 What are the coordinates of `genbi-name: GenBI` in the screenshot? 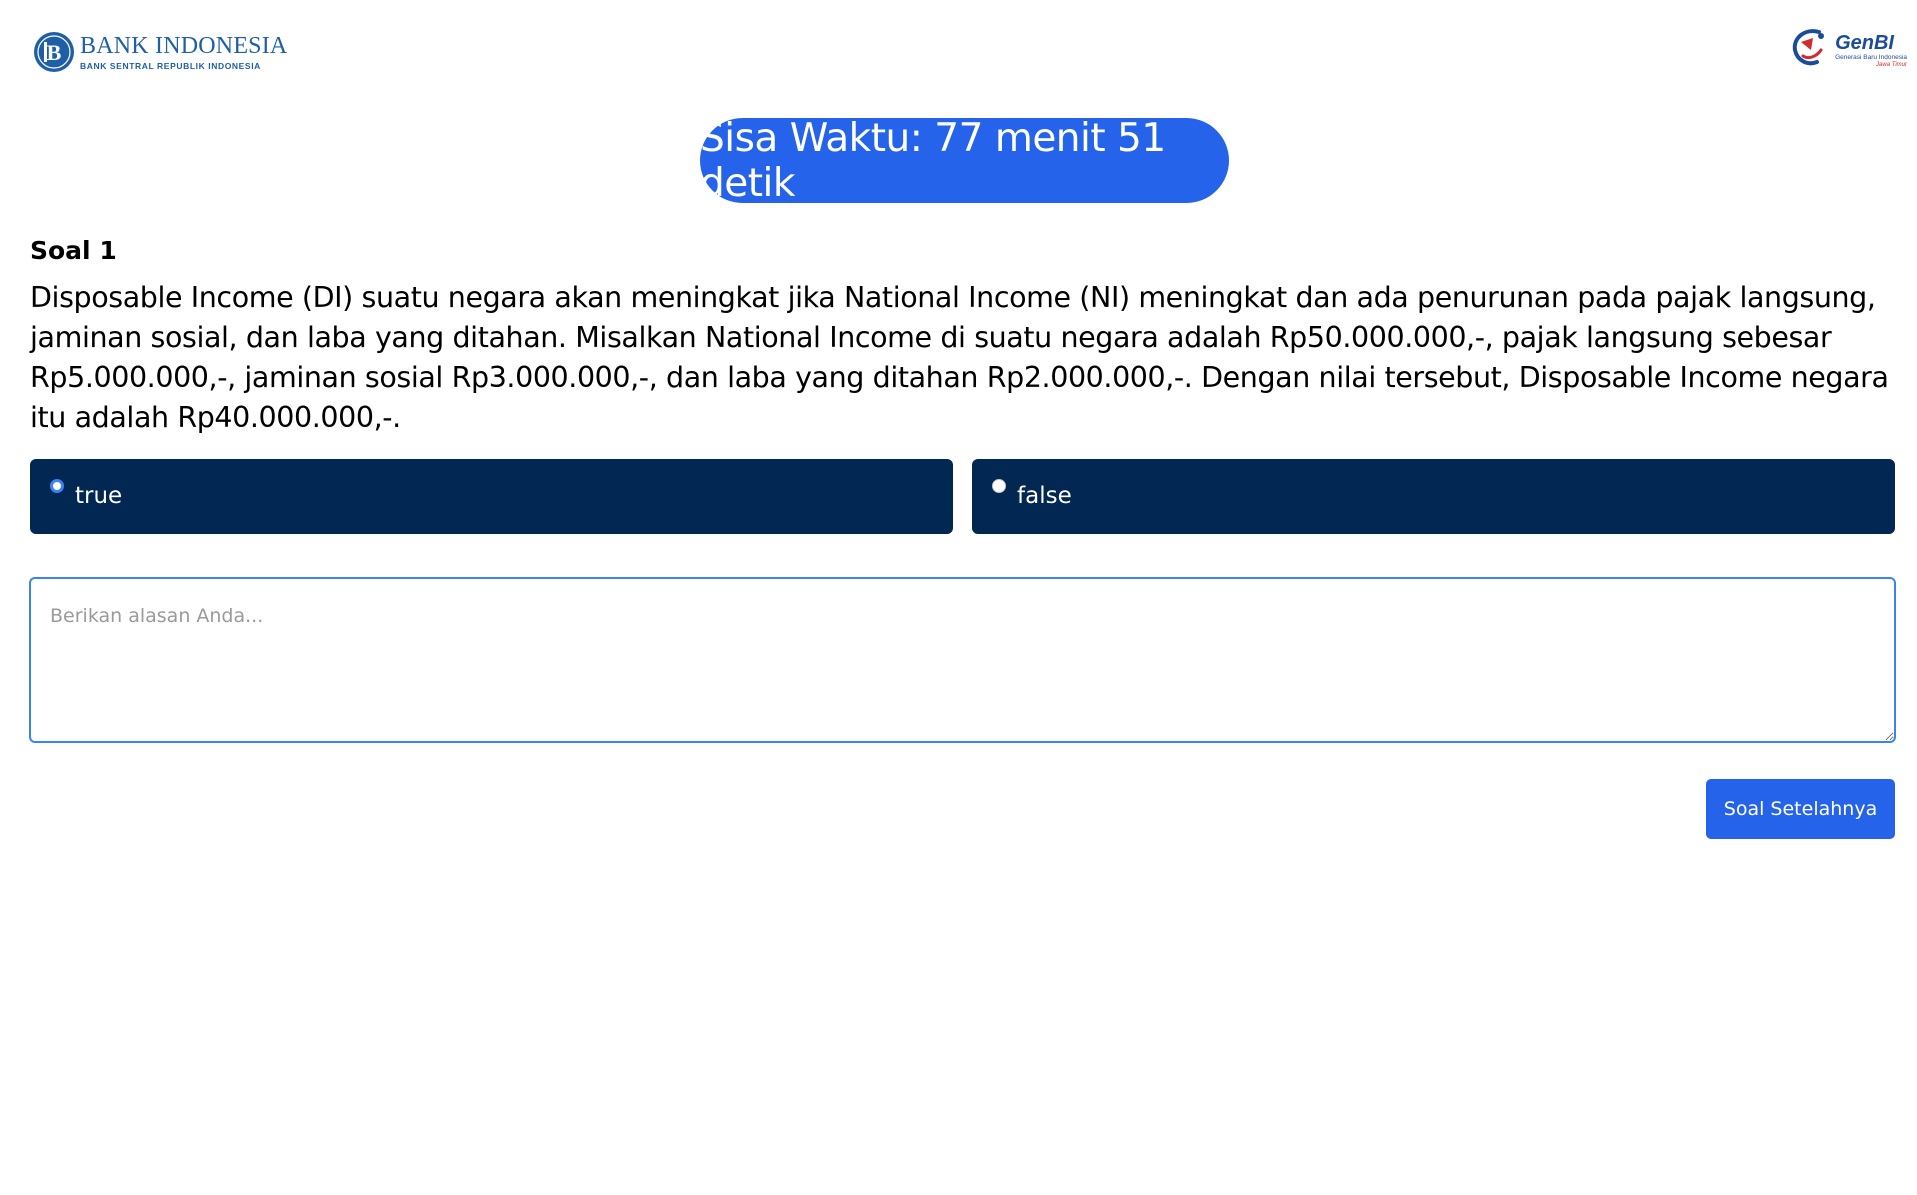 It's located at (1864, 42).